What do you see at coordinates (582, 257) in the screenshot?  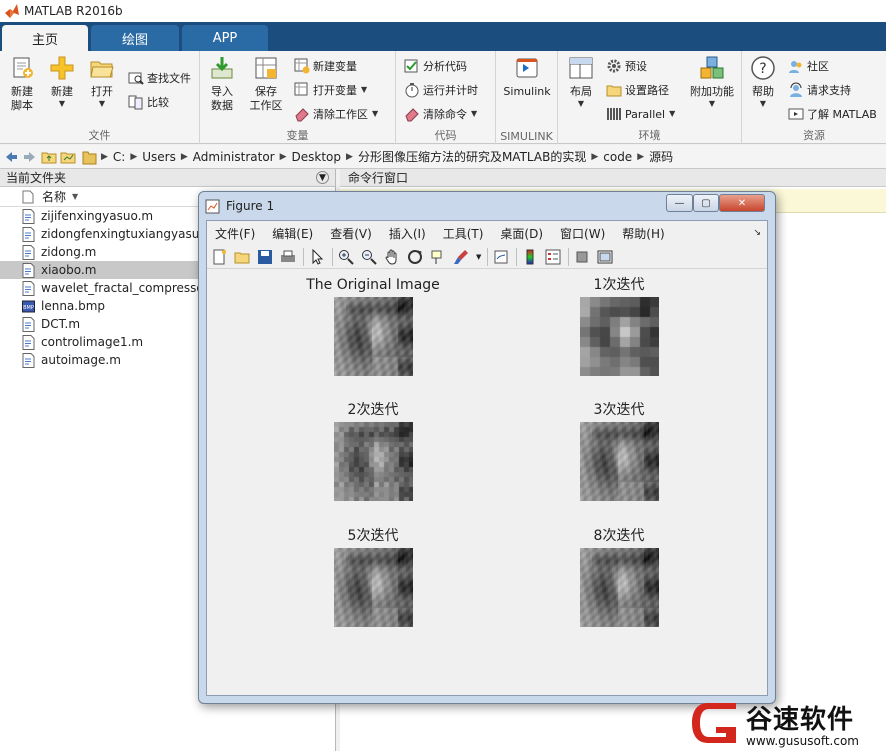 I see `hide-plot-tools-icon` at bounding box center [582, 257].